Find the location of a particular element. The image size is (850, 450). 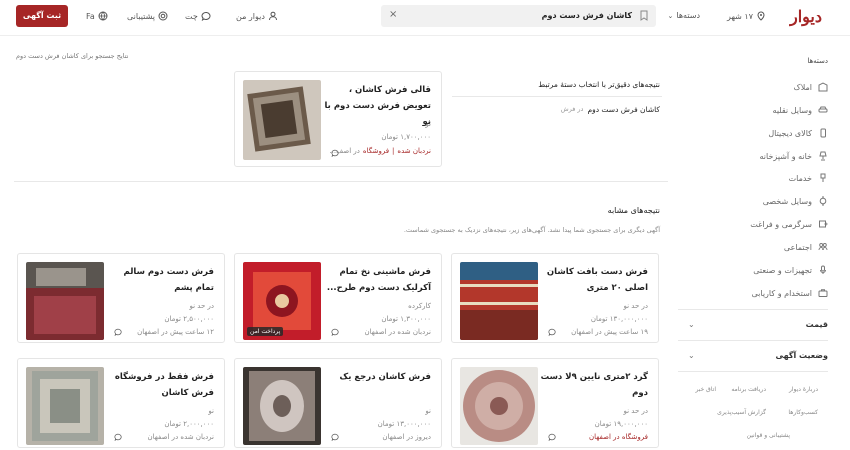

sidebar-item-label: وسایل شخصی is located at coordinates (787, 201).